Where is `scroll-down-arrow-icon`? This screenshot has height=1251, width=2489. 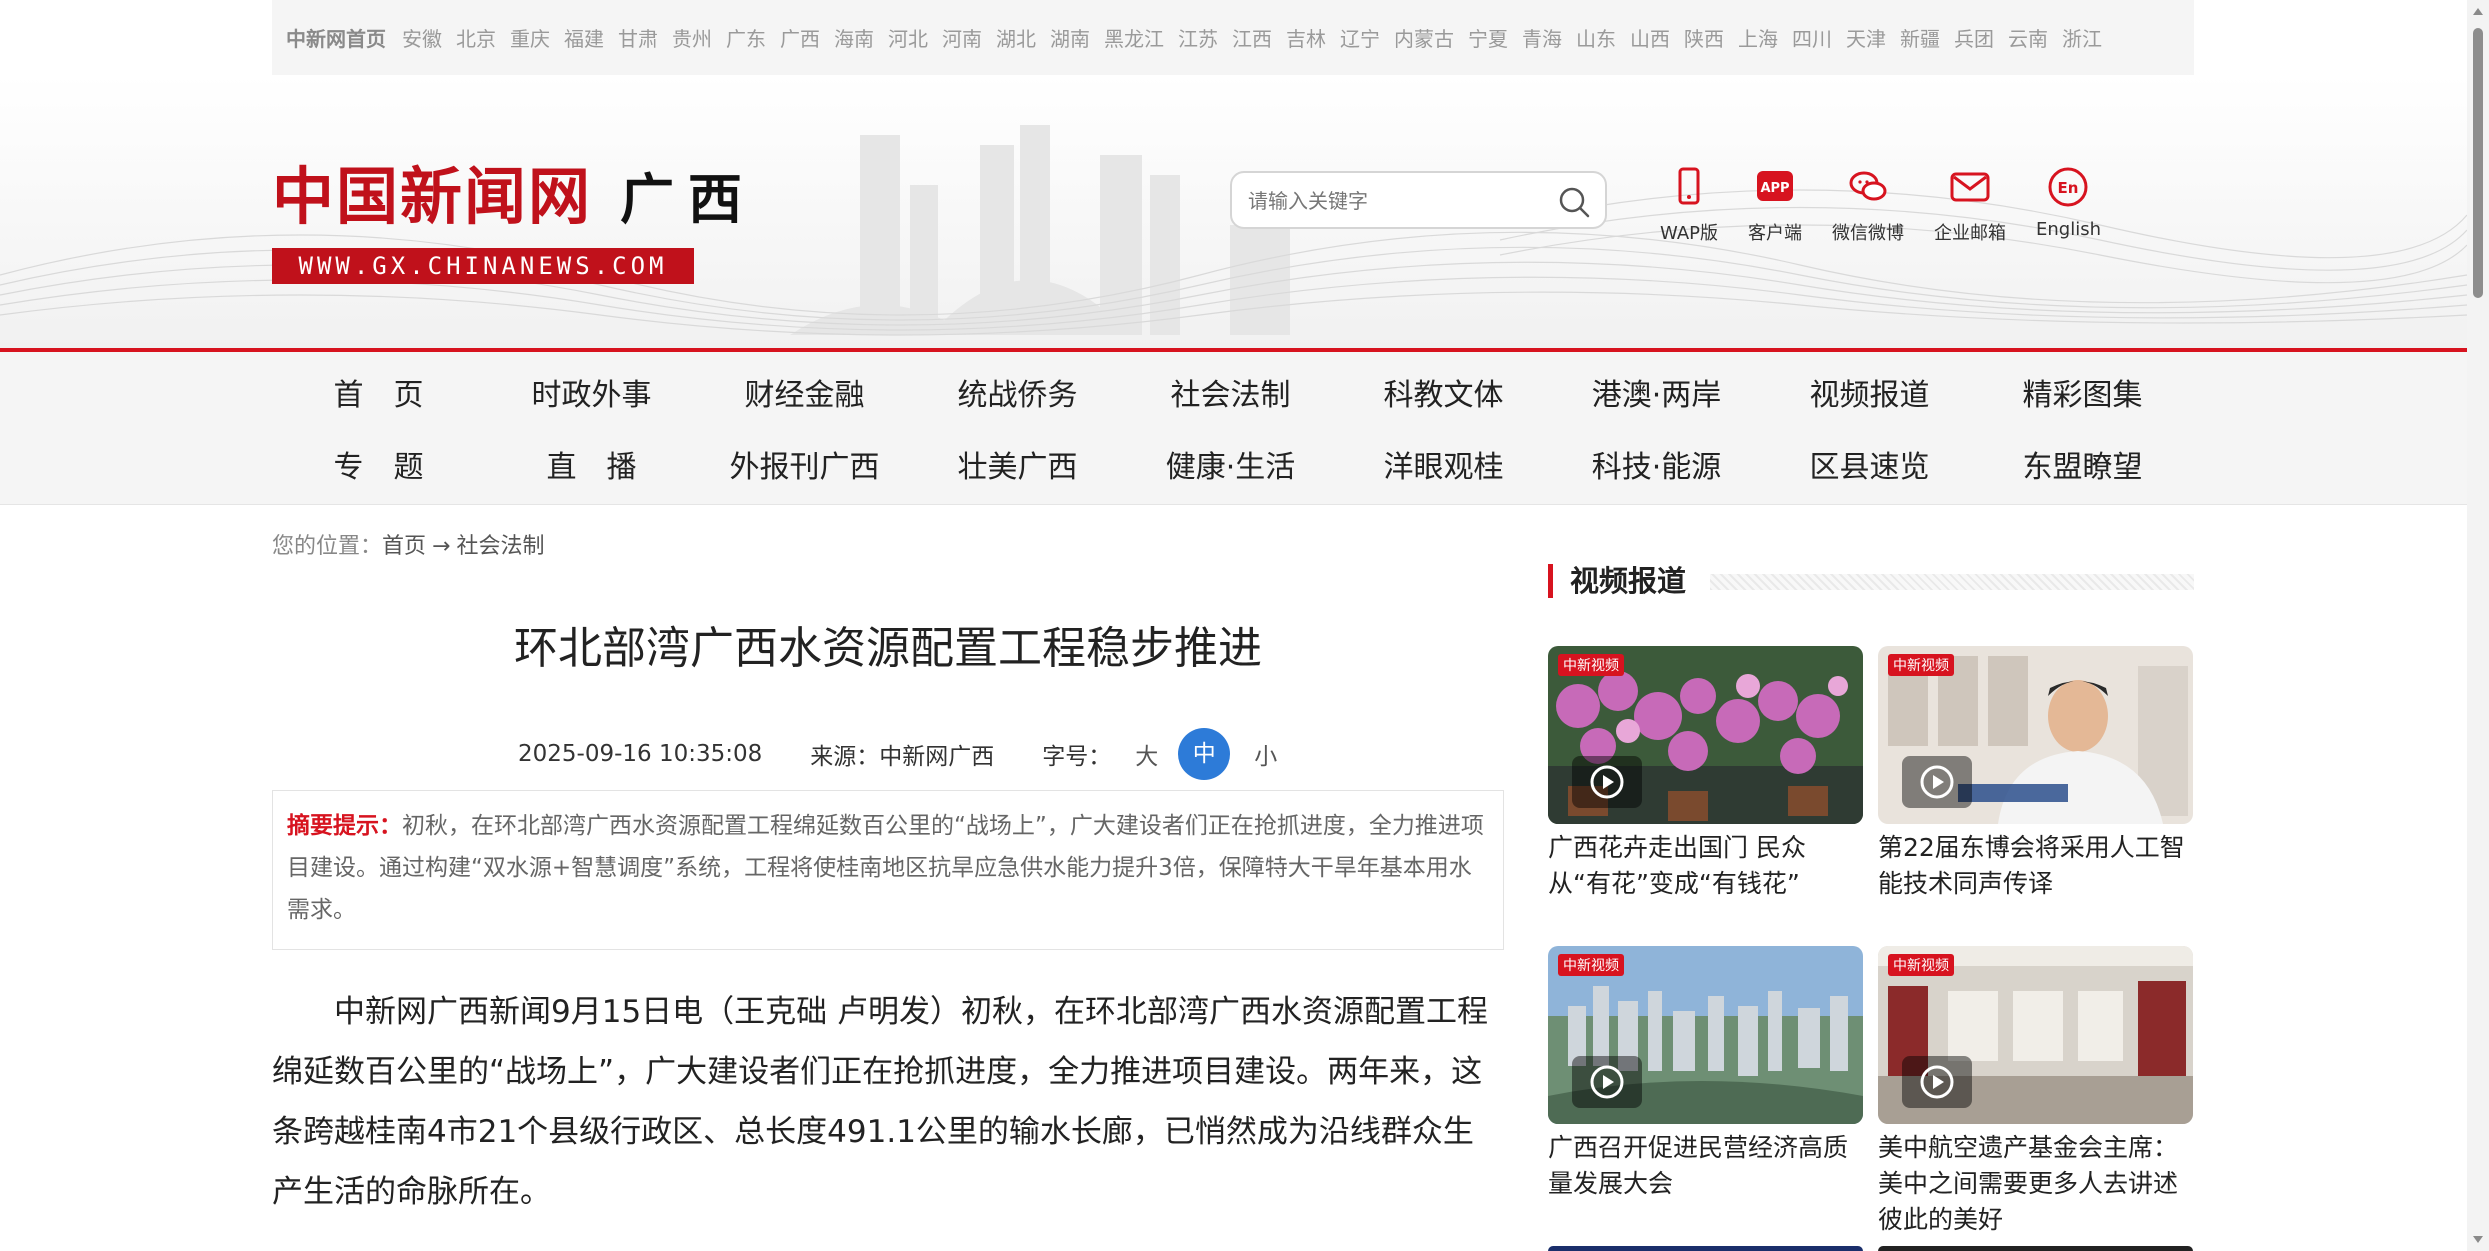
scroll-down-arrow-icon is located at coordinates (2478, 1239).